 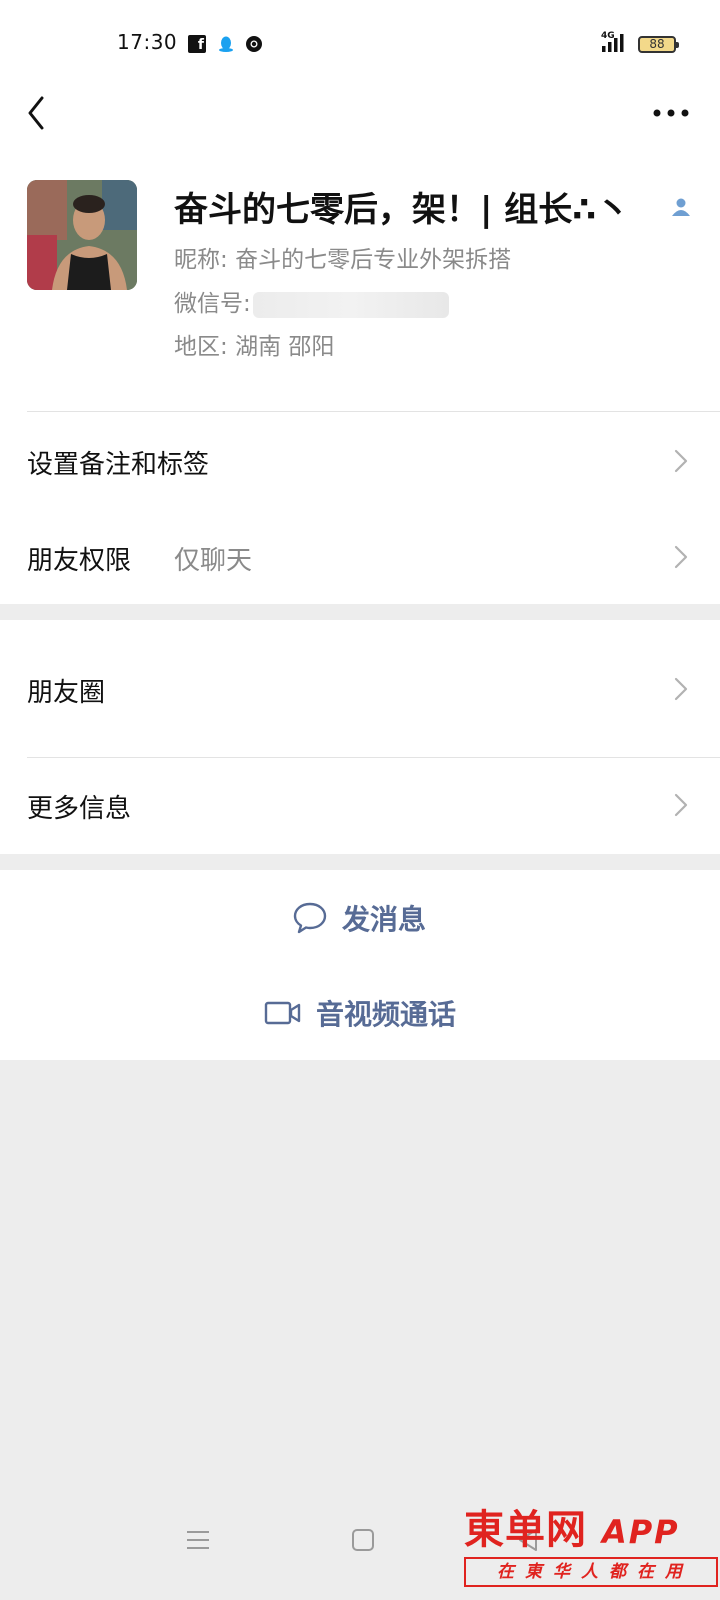 I want to click on send-message-button: 发消息, so click(x=359, y=918).